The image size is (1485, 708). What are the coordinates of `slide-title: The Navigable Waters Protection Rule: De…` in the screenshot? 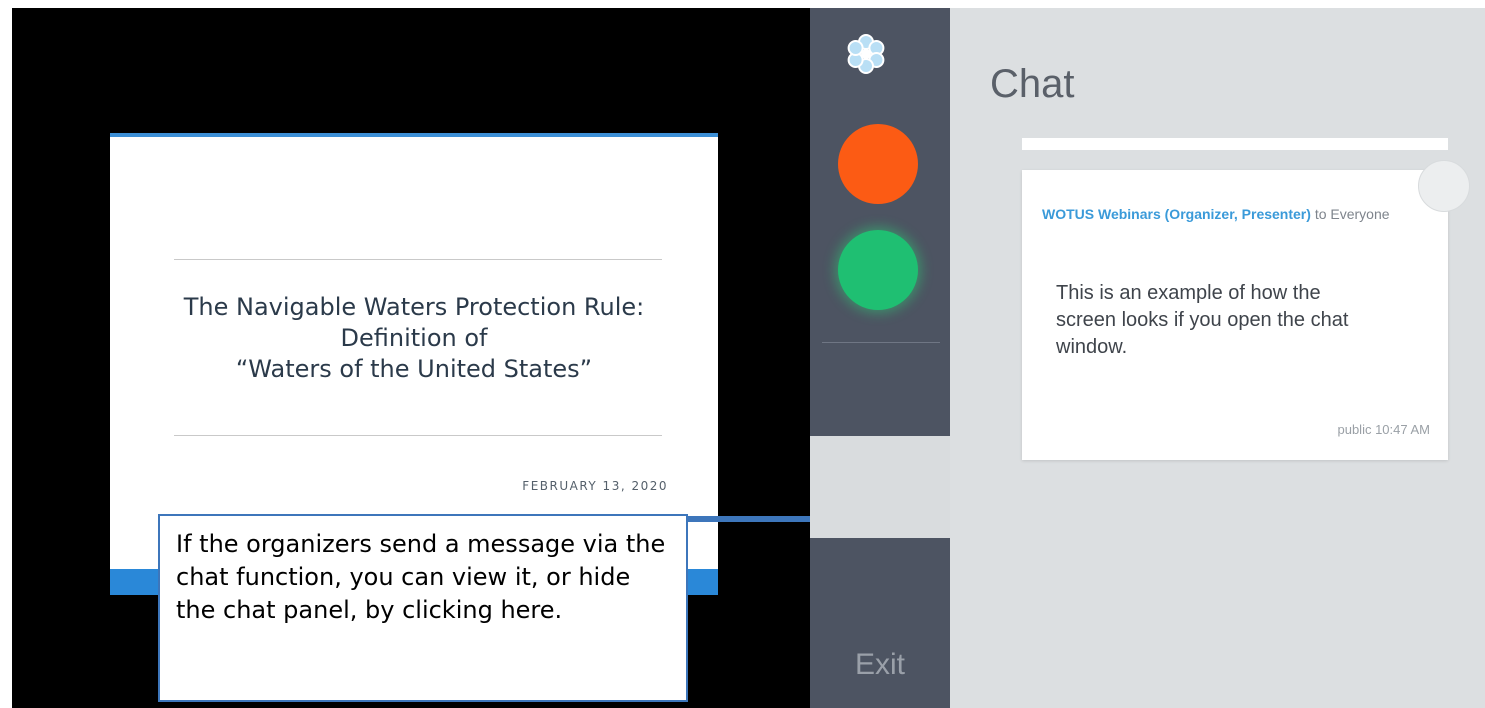 It's located at (414, 338).